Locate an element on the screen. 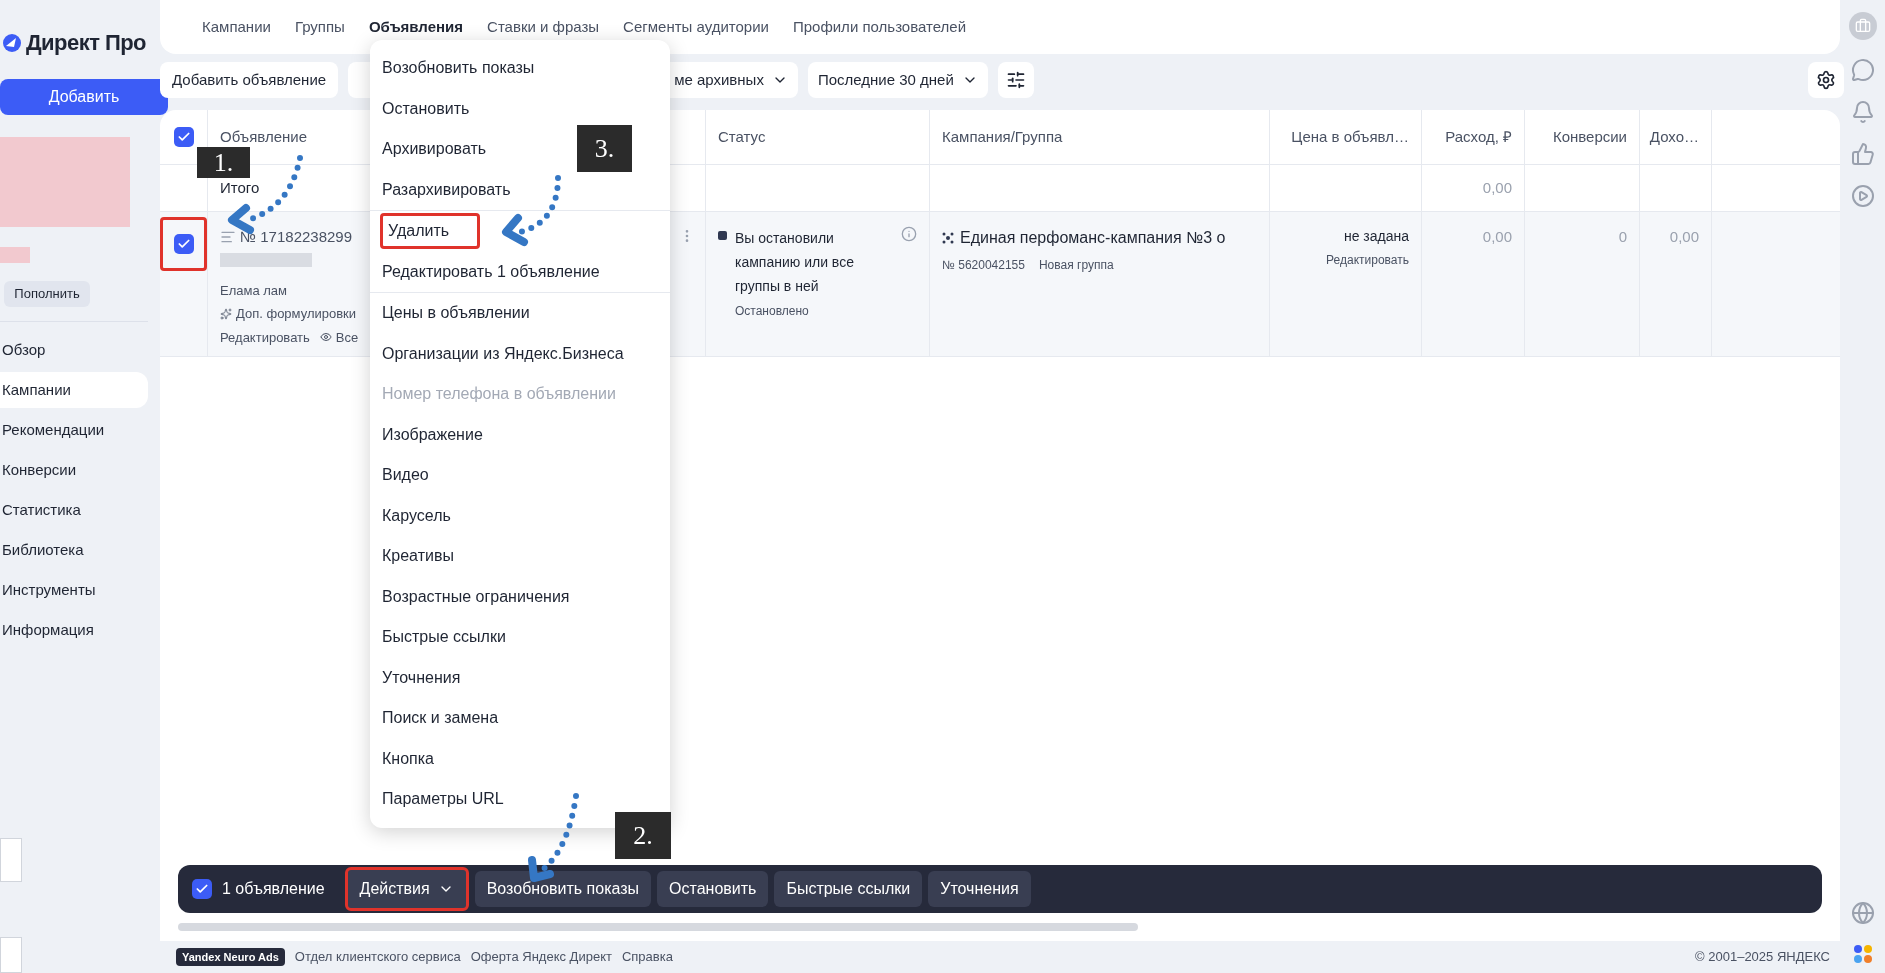 The height and width of the screenshot is (973, 1885). step-number-label: 2. is located at coordinates (643, 835).